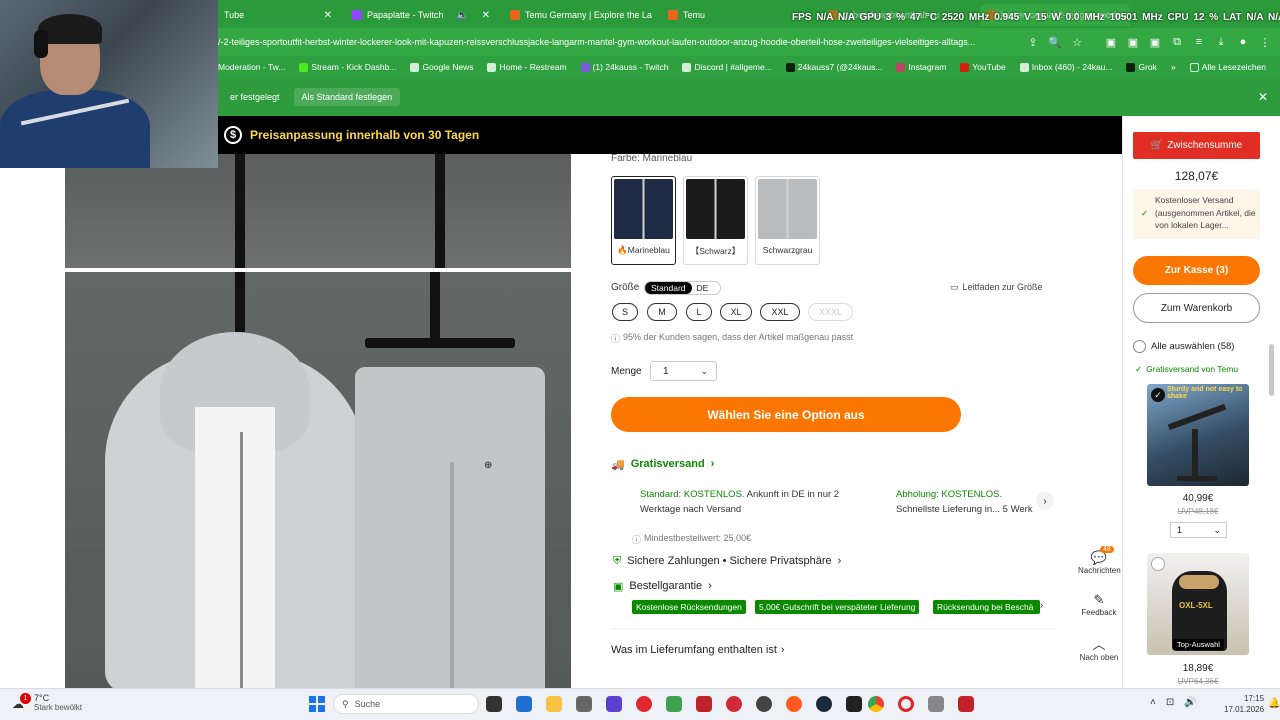 This screenshot has width=1280, height=720. What do you see at coordinates (787, 220) in the screenshot?
I see `color-option-schwarzgrau: Schwarzgrau` at bounding box center [787, 220].